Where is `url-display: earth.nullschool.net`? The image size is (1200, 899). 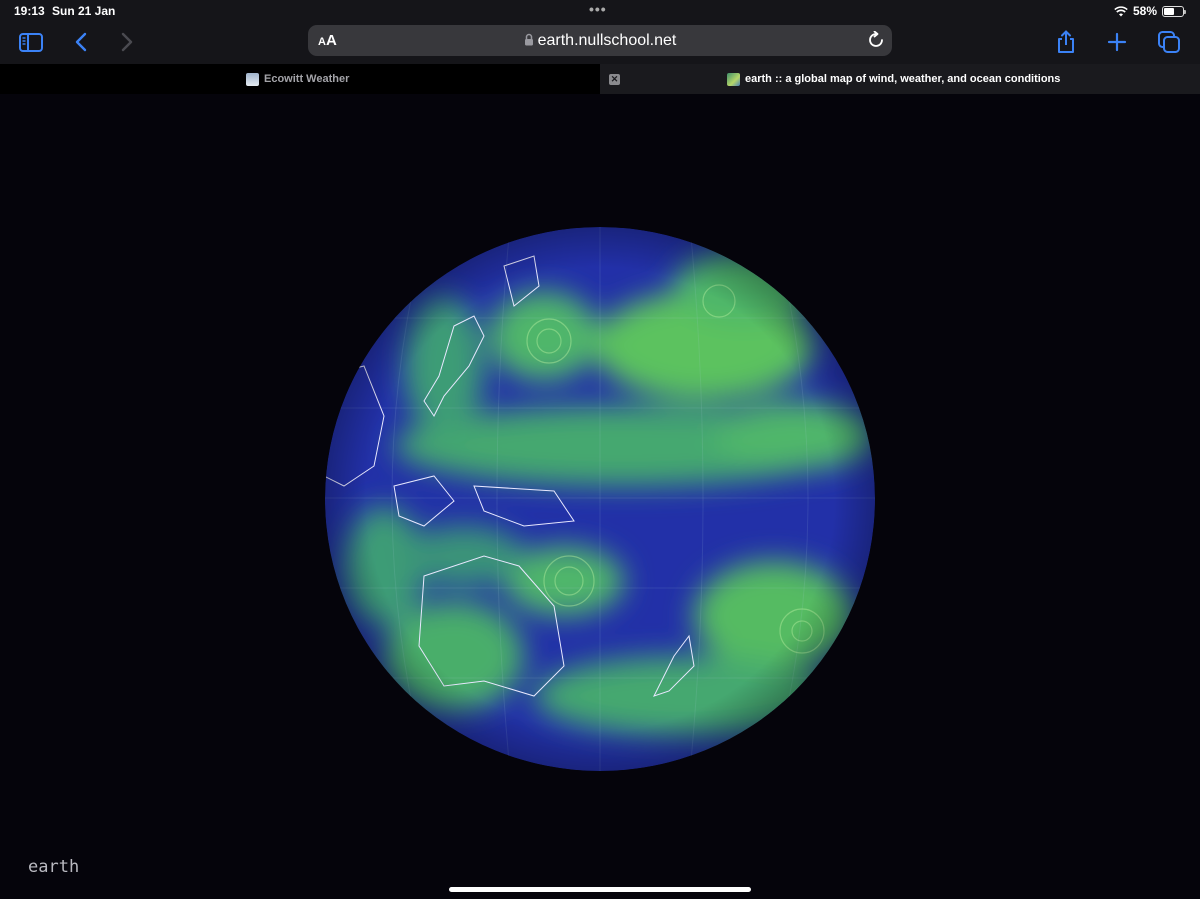
url-display: earth.nullschool.net is located at coordinates (600, 41).